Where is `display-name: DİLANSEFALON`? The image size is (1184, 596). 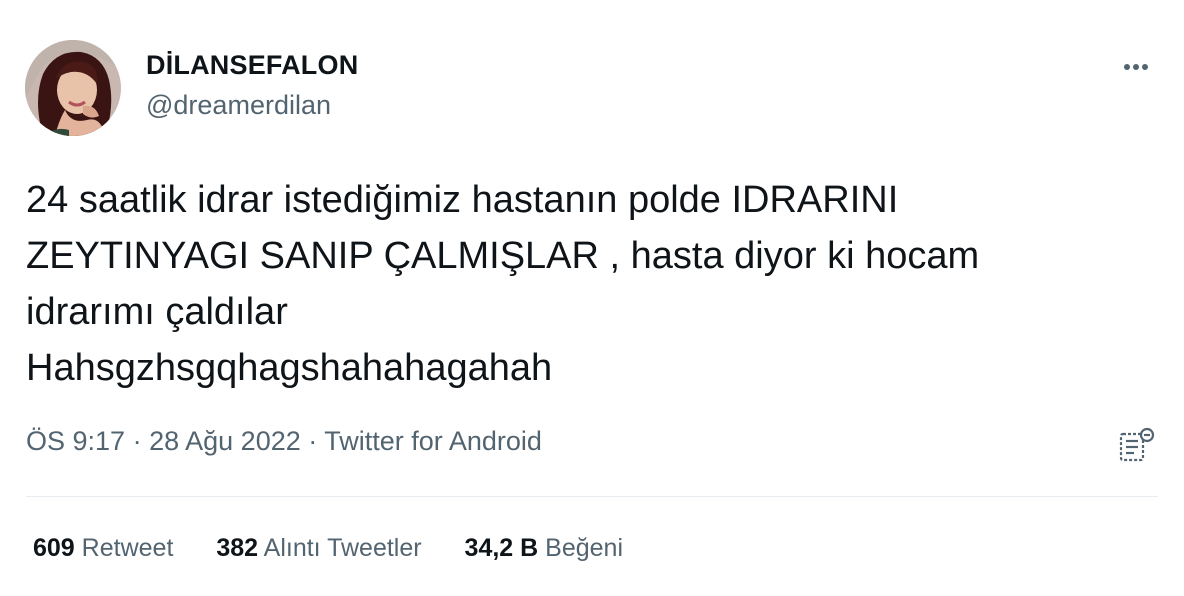
display-name: DİLANSEFALON is located at coordinates (252, 65).